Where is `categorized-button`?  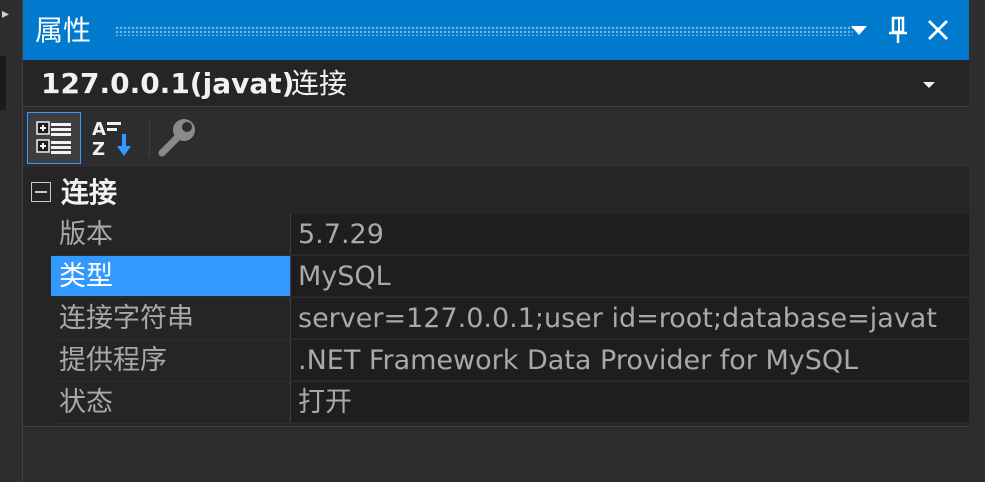
categorized-button is located at coordinates (54, 138).